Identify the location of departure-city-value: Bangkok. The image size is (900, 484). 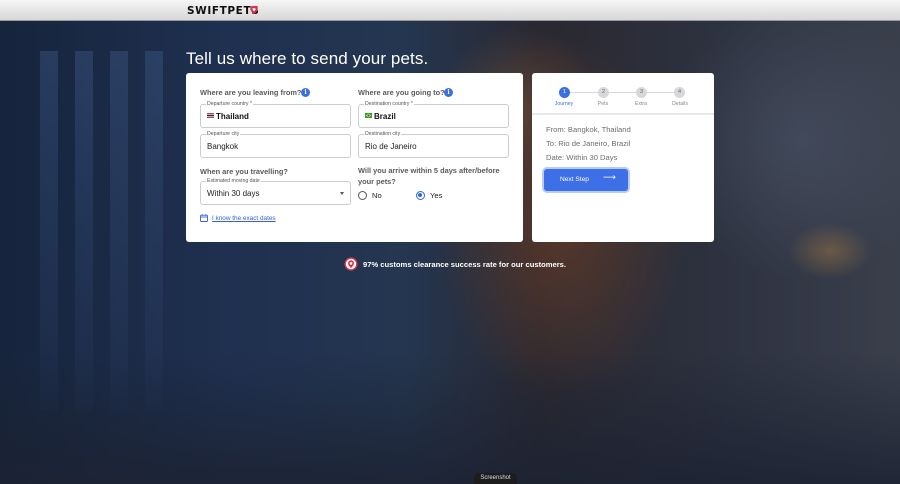
(223, 146).